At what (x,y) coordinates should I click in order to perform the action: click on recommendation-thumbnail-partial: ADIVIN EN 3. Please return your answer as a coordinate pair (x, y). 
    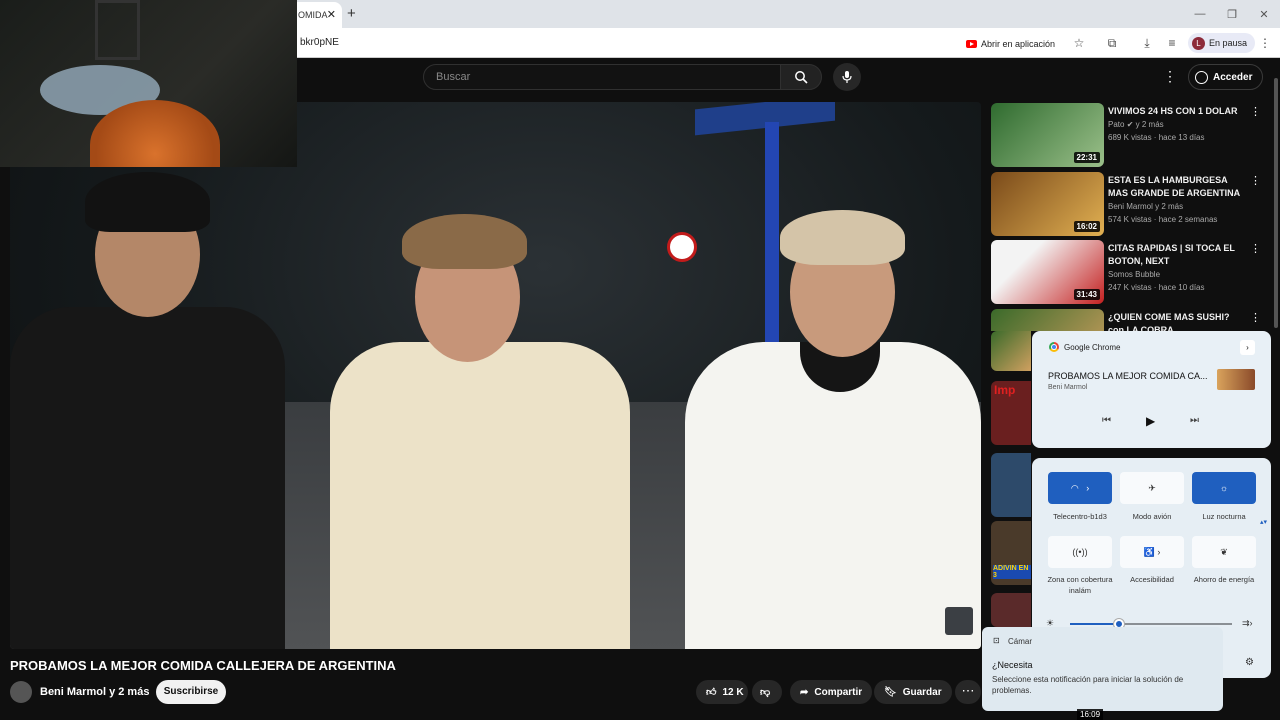
    Looking at the image, I should click on (1011, 553).